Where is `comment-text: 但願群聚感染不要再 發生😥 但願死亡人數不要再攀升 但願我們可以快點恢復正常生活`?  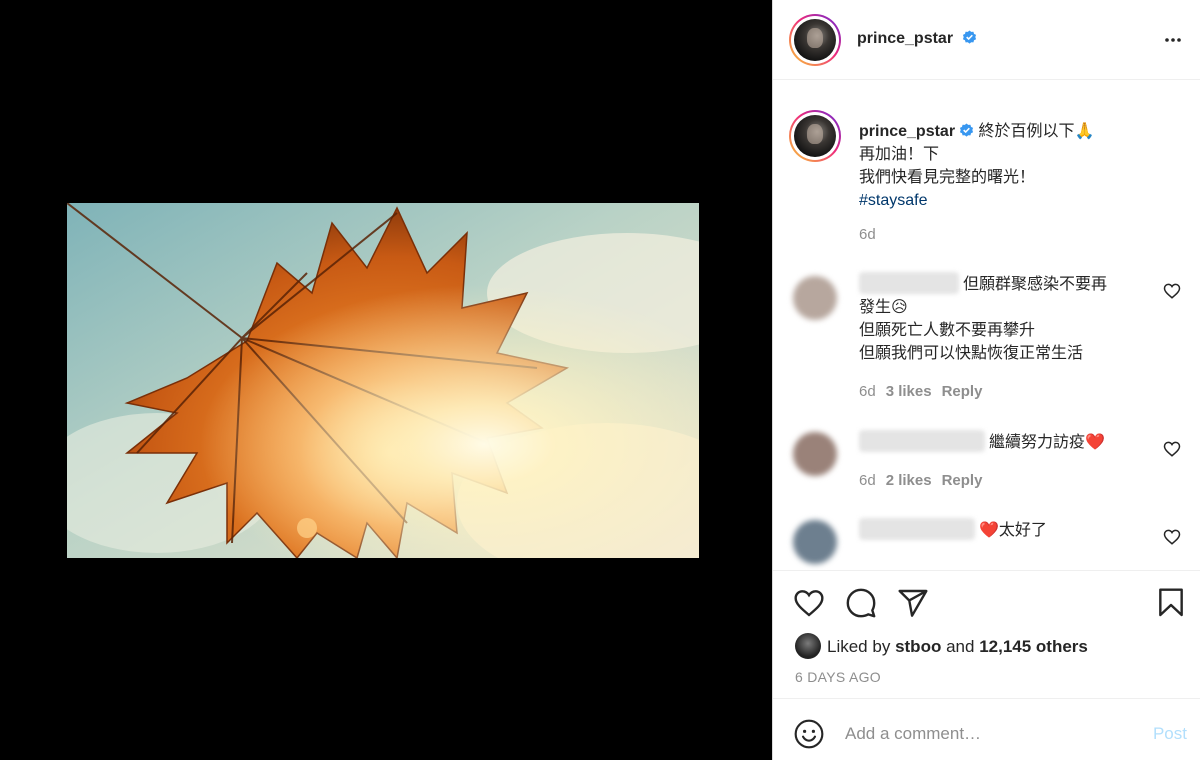 comment-text: 但願群聚感染不要再 發生😥 但願死亡人數不要再攀升 但願我們可以快點恢復正常生活 is located at coordinates (999, 318).